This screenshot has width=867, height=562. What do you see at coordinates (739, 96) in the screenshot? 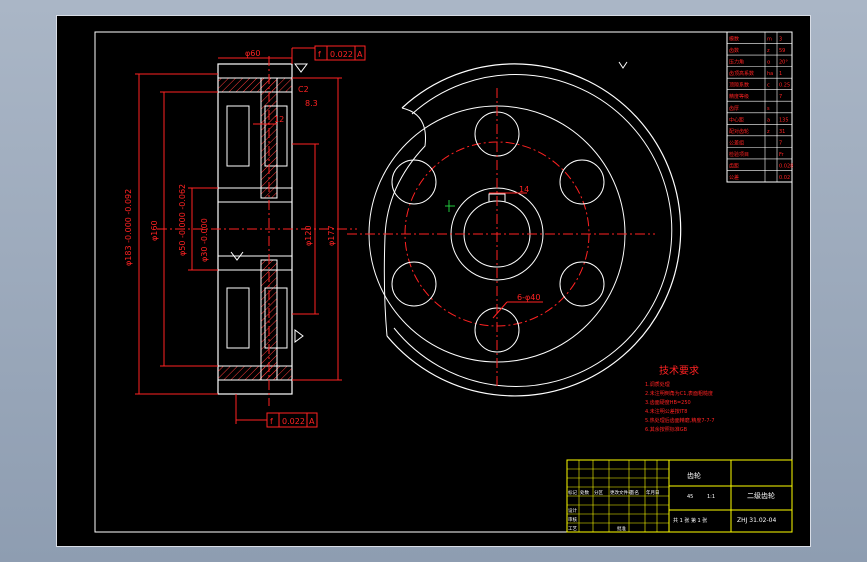
I see `param-cell: 精度等级` at bounding box center [739, 96].